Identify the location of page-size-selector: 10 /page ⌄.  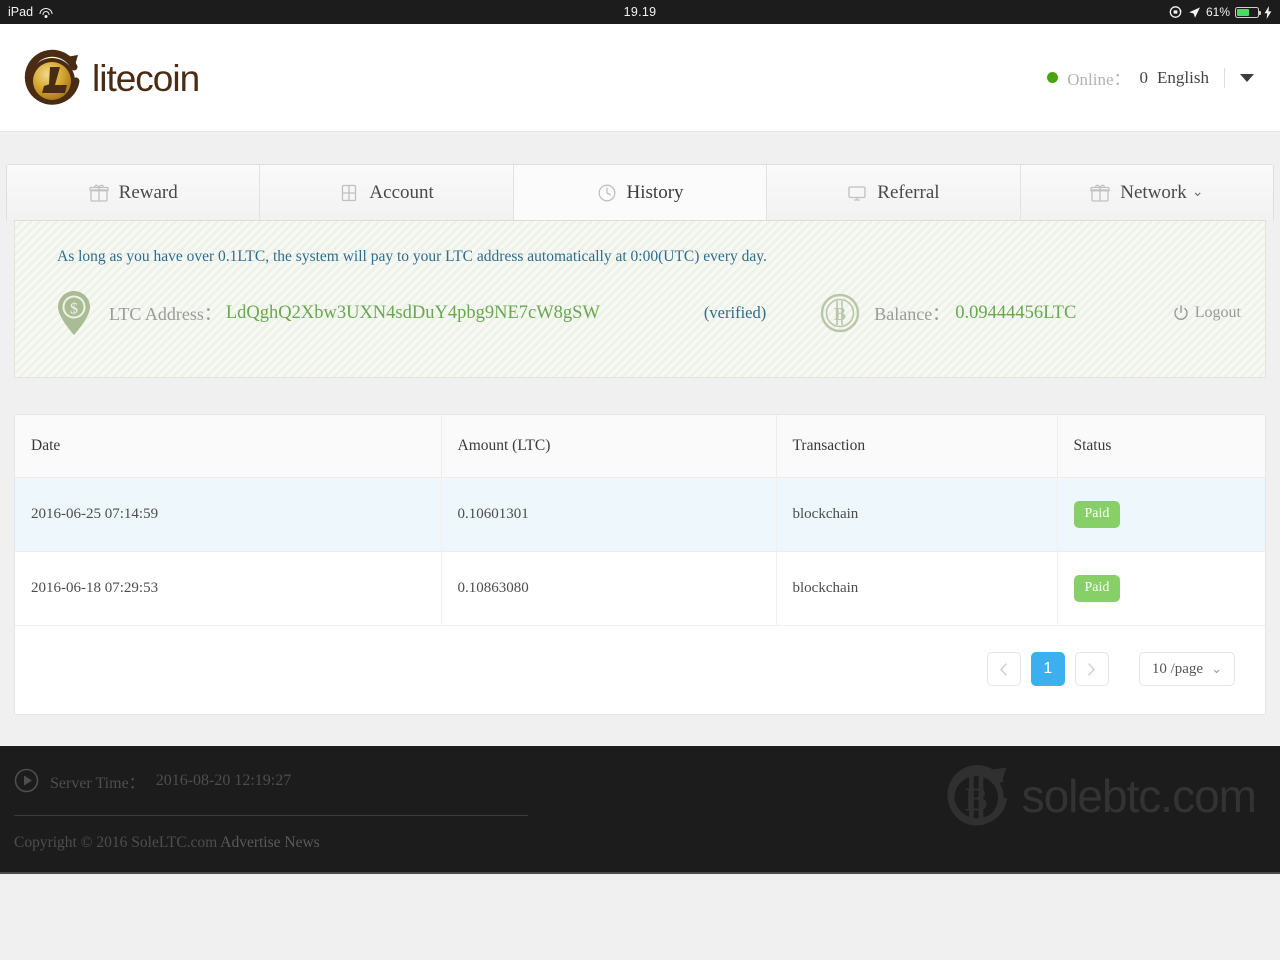
(1186, 669).